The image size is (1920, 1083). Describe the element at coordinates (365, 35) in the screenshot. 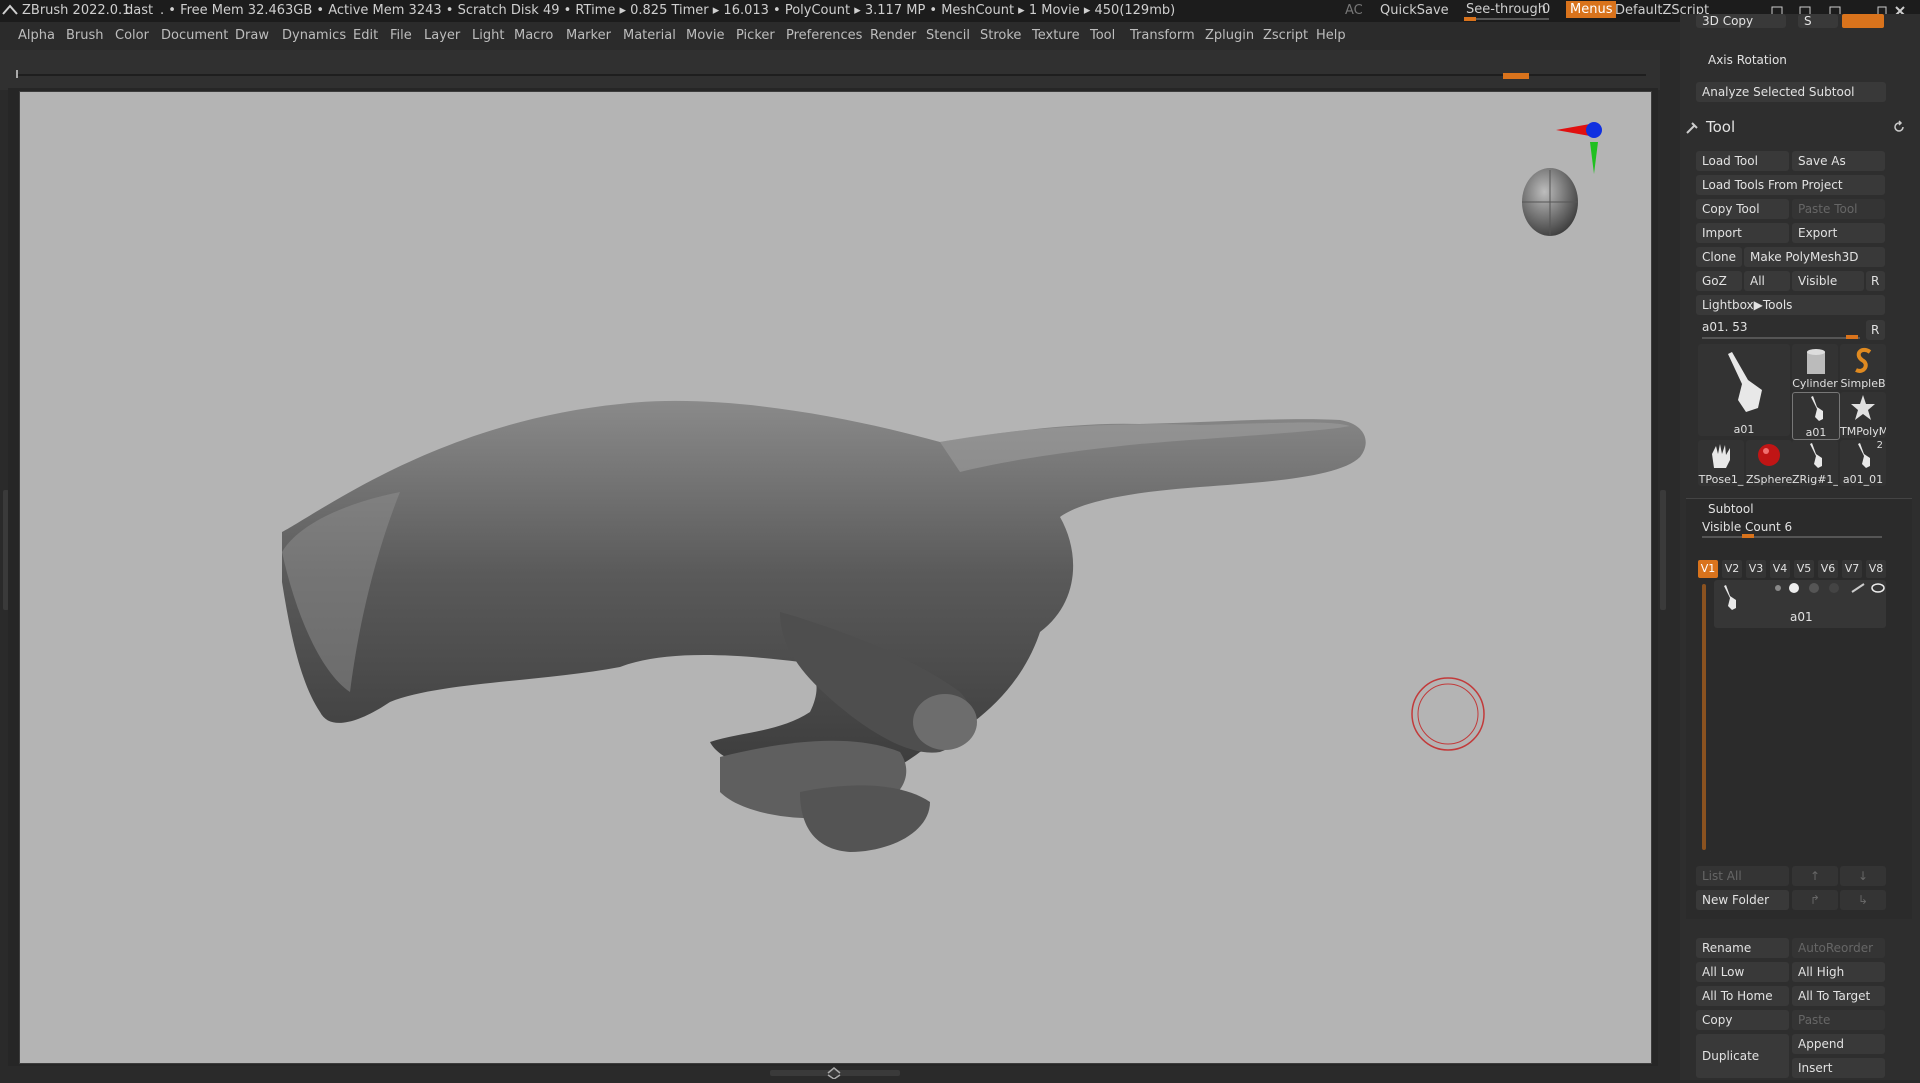

I see `menu-edit: Edit` at that location.